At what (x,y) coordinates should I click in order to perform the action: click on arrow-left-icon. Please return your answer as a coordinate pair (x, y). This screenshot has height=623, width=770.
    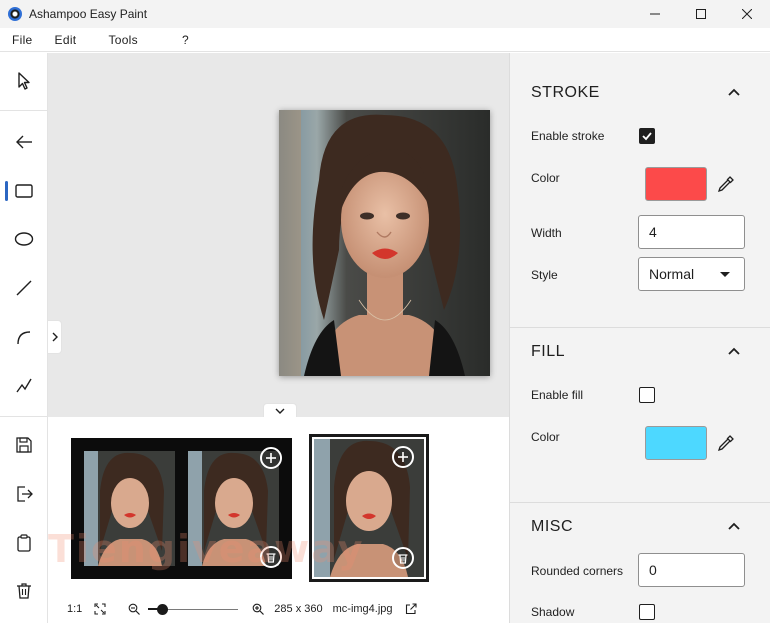
    Looking at the image, I should click on (23, 142).